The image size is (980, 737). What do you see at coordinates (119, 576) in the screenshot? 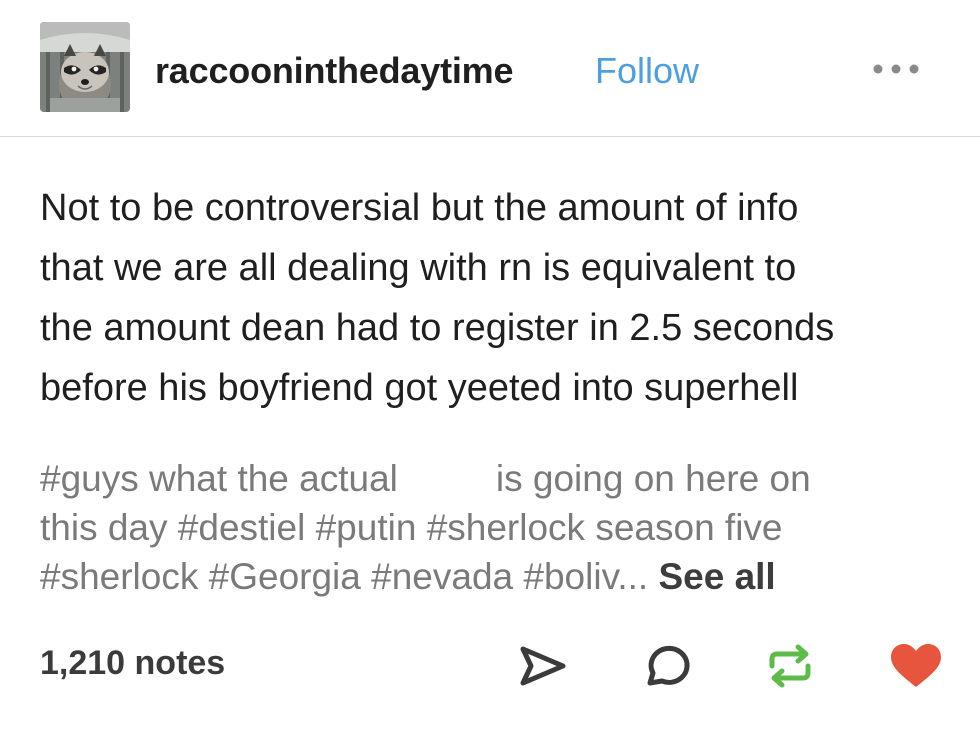
I see `tag: #sherlock` at bounding box center [119, 576].